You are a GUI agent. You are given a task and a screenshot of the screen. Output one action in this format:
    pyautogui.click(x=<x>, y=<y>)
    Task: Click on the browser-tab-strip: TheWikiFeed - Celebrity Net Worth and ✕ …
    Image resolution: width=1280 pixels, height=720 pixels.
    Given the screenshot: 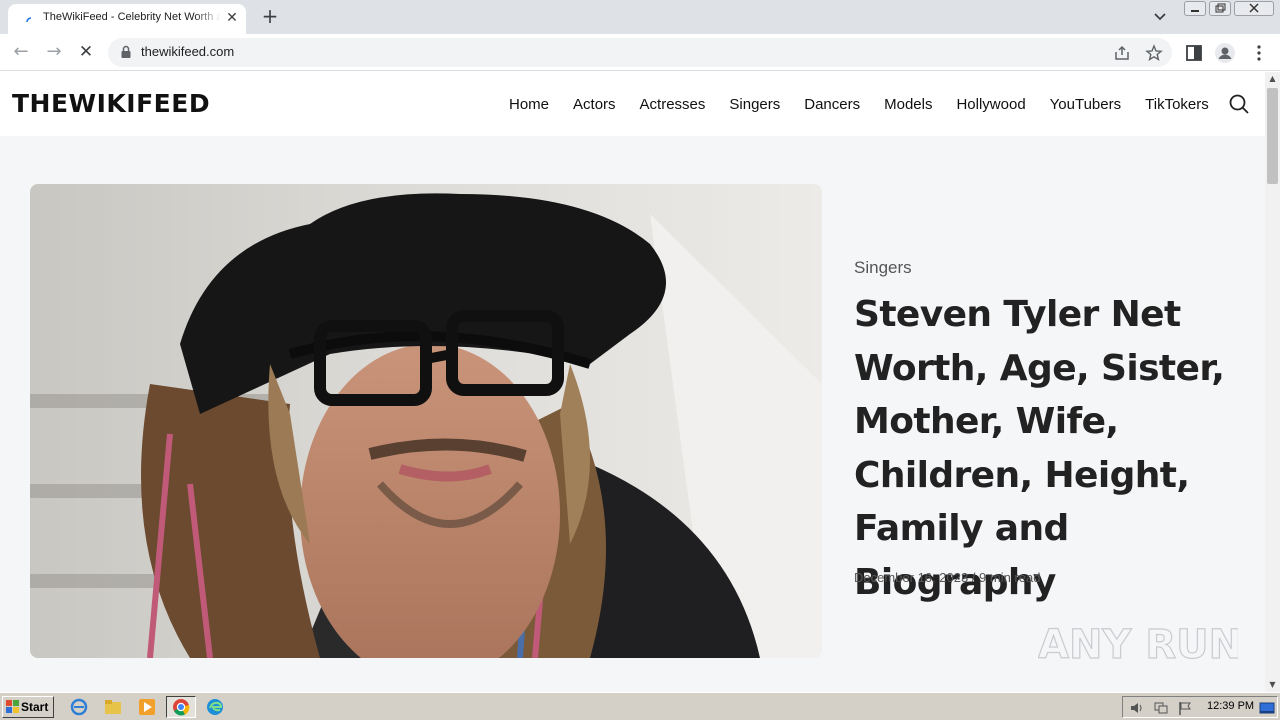 What is the action you would take?
    pyautogui.click(x=640, y=17)
    